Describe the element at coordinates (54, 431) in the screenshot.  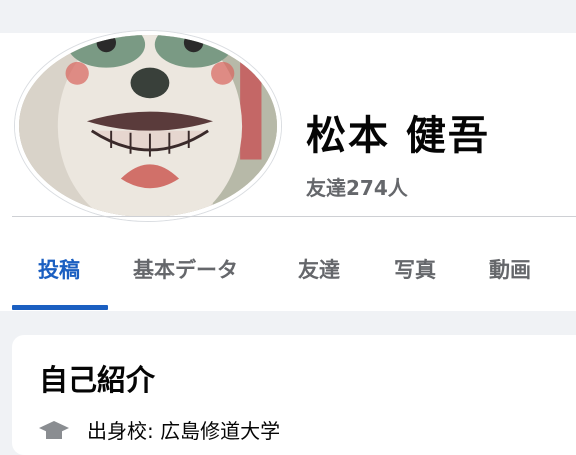
I see `graduation-cap-icon` at that location.